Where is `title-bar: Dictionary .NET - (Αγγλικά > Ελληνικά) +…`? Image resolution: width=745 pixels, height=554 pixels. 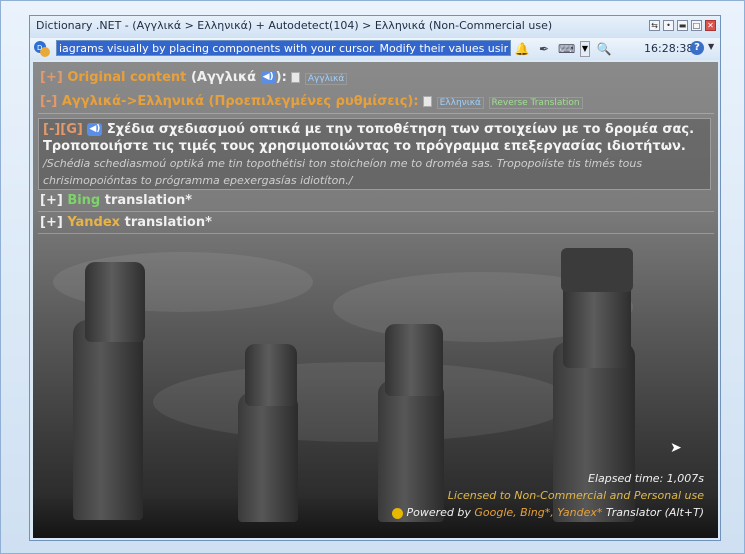
title-bar: Dictionary .NET - (Αγγλικά > Ελληνικά) +… is located at coordinates (375, 27).